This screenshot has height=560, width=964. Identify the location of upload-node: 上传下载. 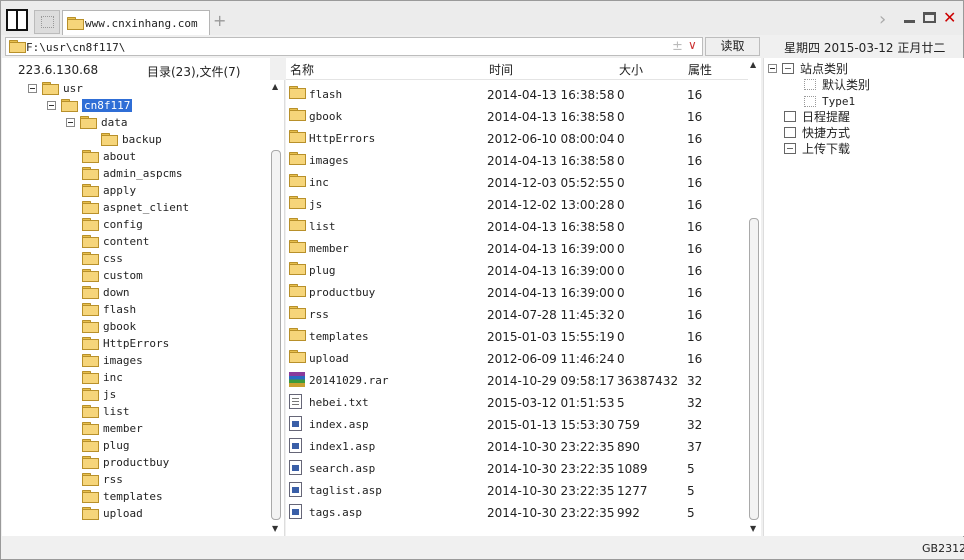
(817, 148).